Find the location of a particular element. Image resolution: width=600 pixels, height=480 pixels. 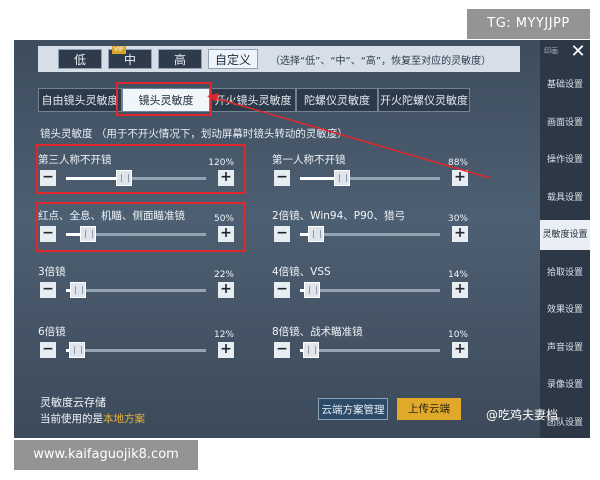

arrow-line is located at coordinates (352, 138).